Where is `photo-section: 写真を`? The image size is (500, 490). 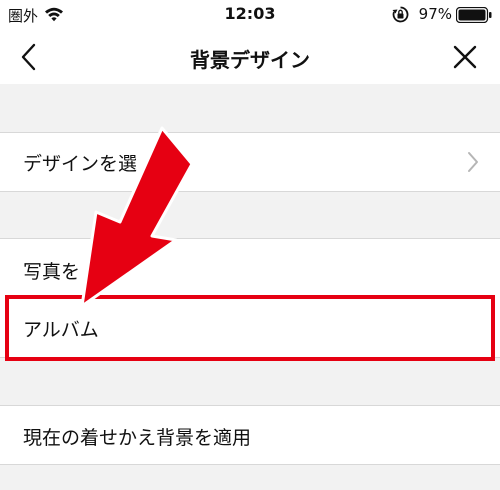
photo-section: 写真を is located at coordinates (250, 268).